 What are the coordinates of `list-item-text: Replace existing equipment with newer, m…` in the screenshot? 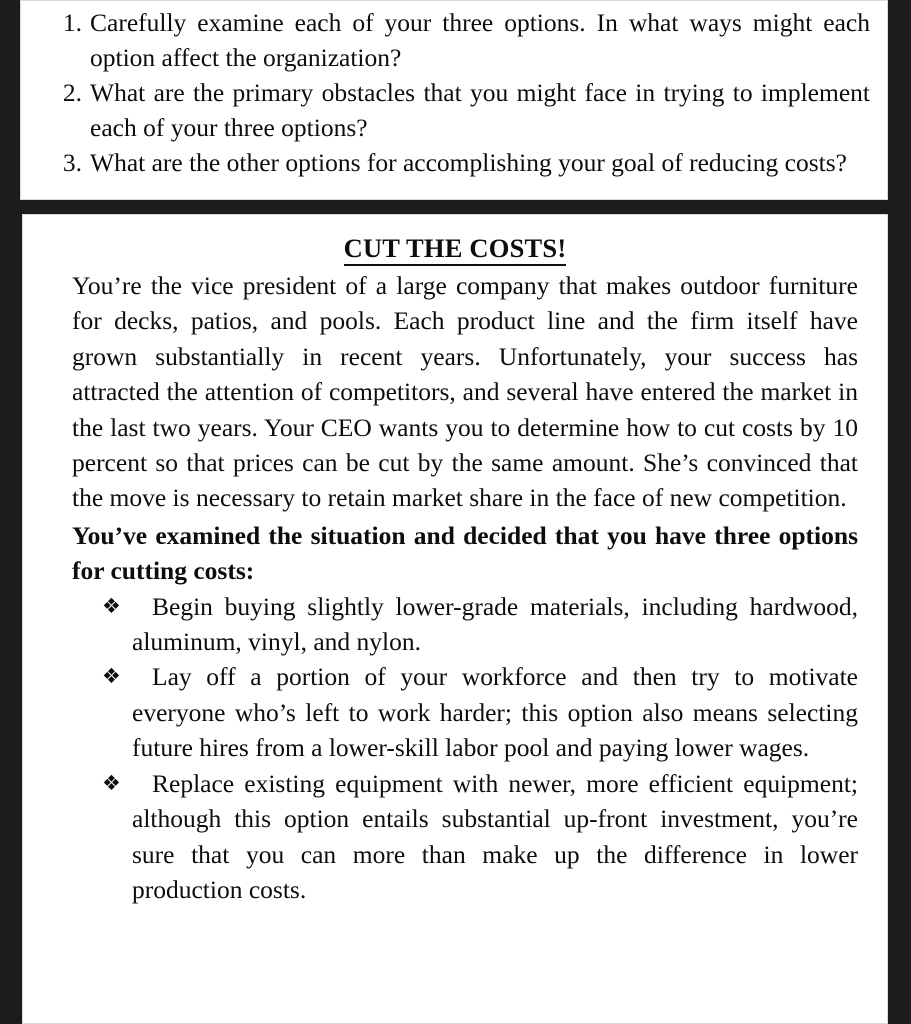 It's located at (495, 836).